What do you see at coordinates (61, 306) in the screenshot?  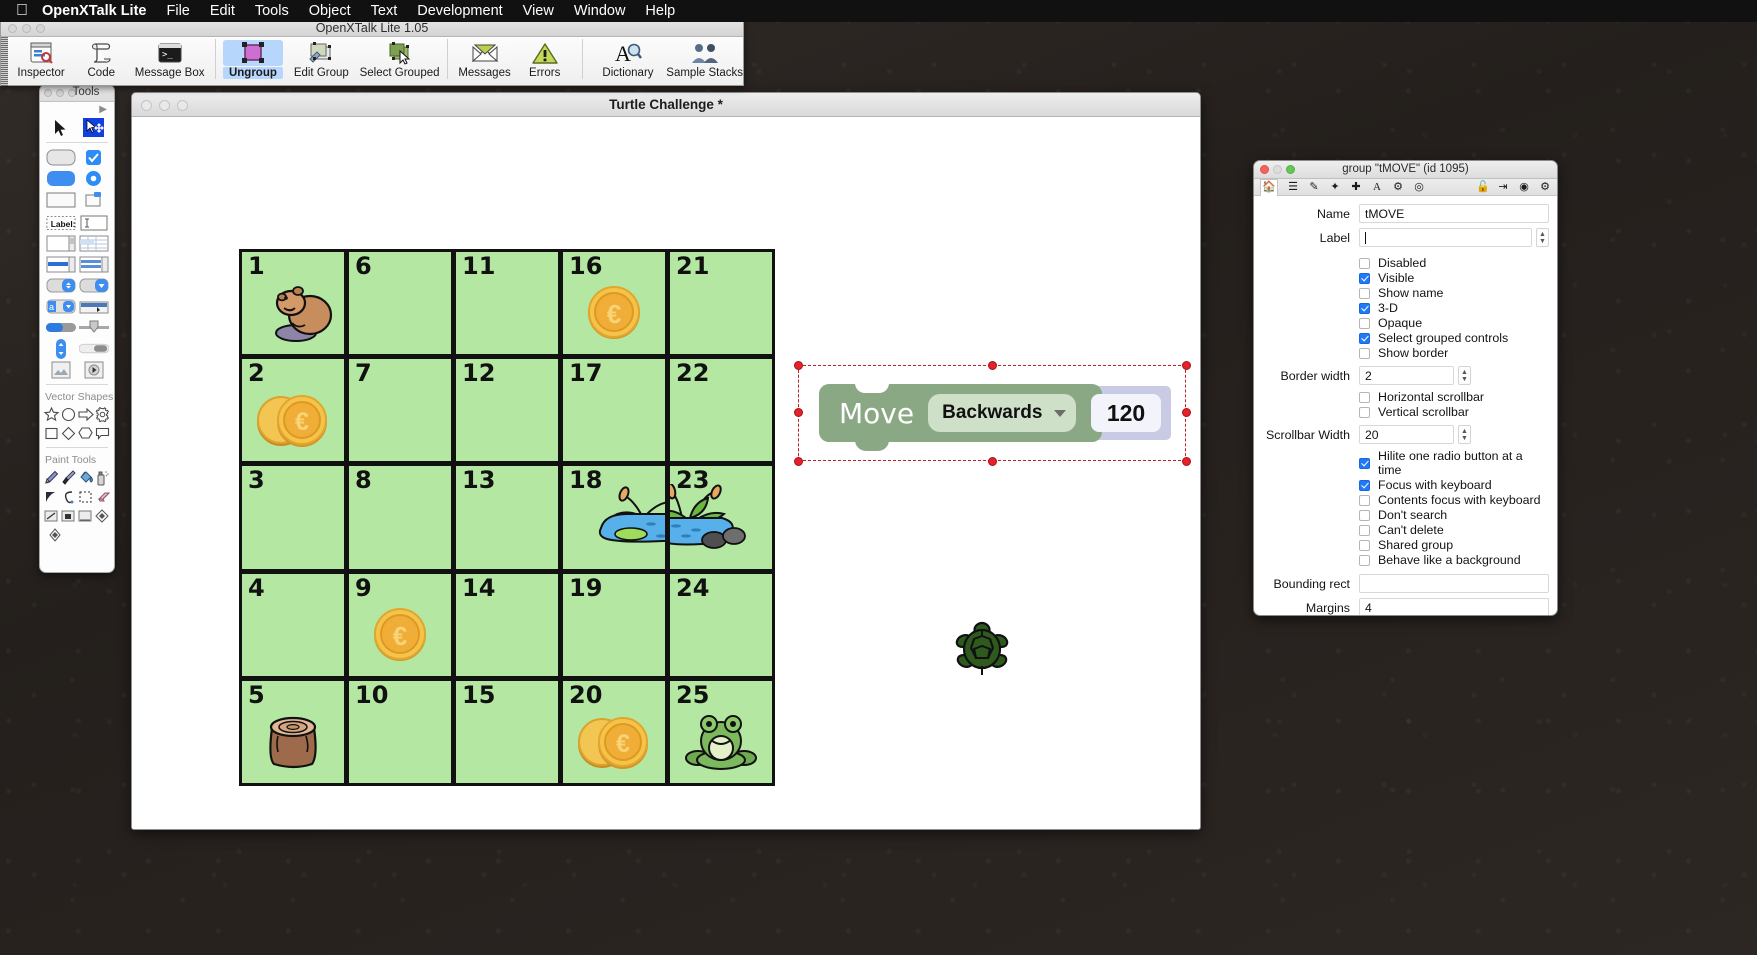 I see `combobox-text-icon: a` at bounding box center [61, 306].